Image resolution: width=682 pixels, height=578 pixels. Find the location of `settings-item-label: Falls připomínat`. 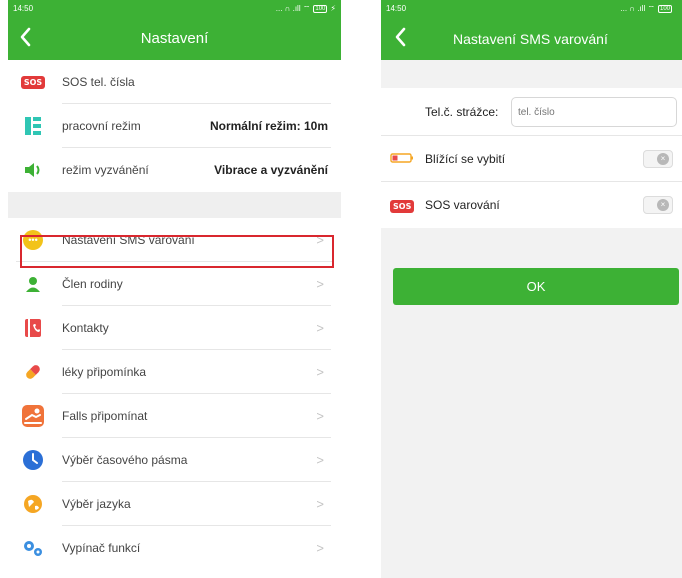

settings-item-label: Falls připomínat is located at coordinates (105, 416).